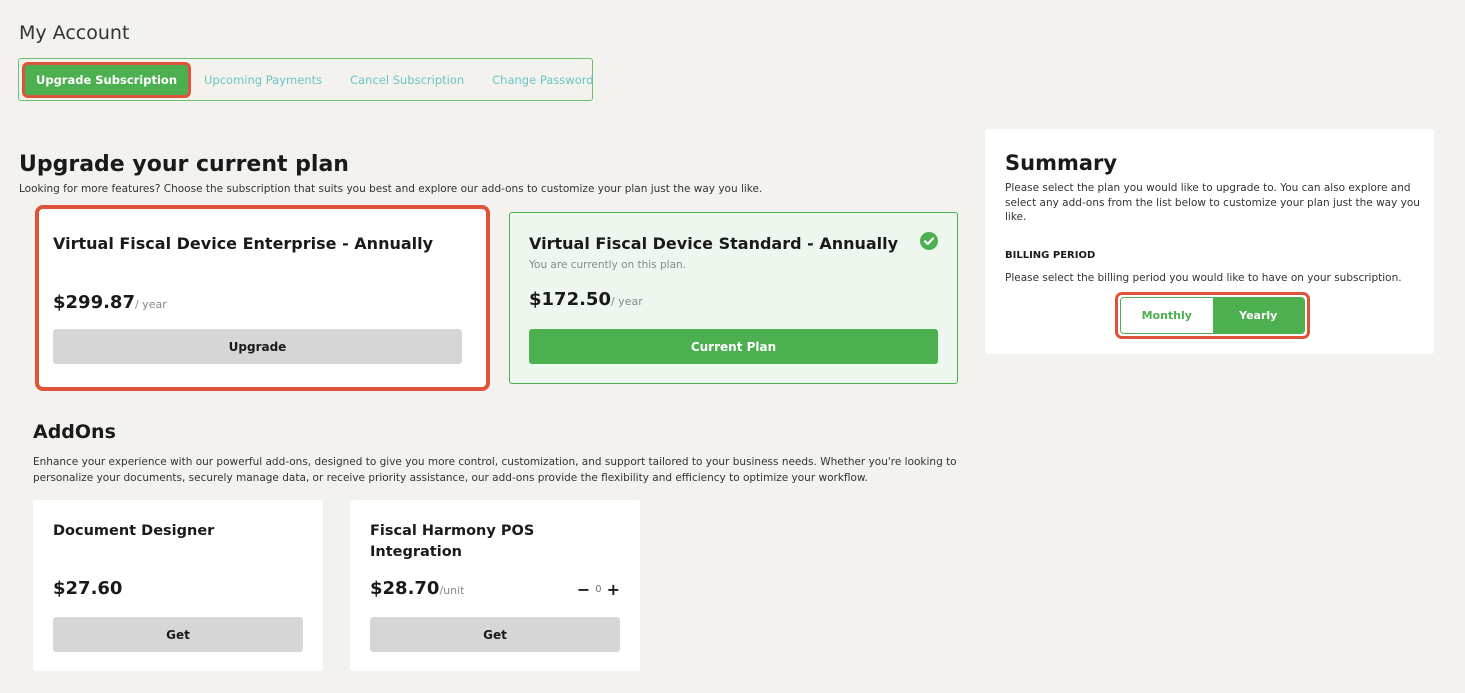 This screenshot has width=1465, height=693. I want to click on tab-upgrade-subscription: Upgrade Subscription, so click(107, 79).